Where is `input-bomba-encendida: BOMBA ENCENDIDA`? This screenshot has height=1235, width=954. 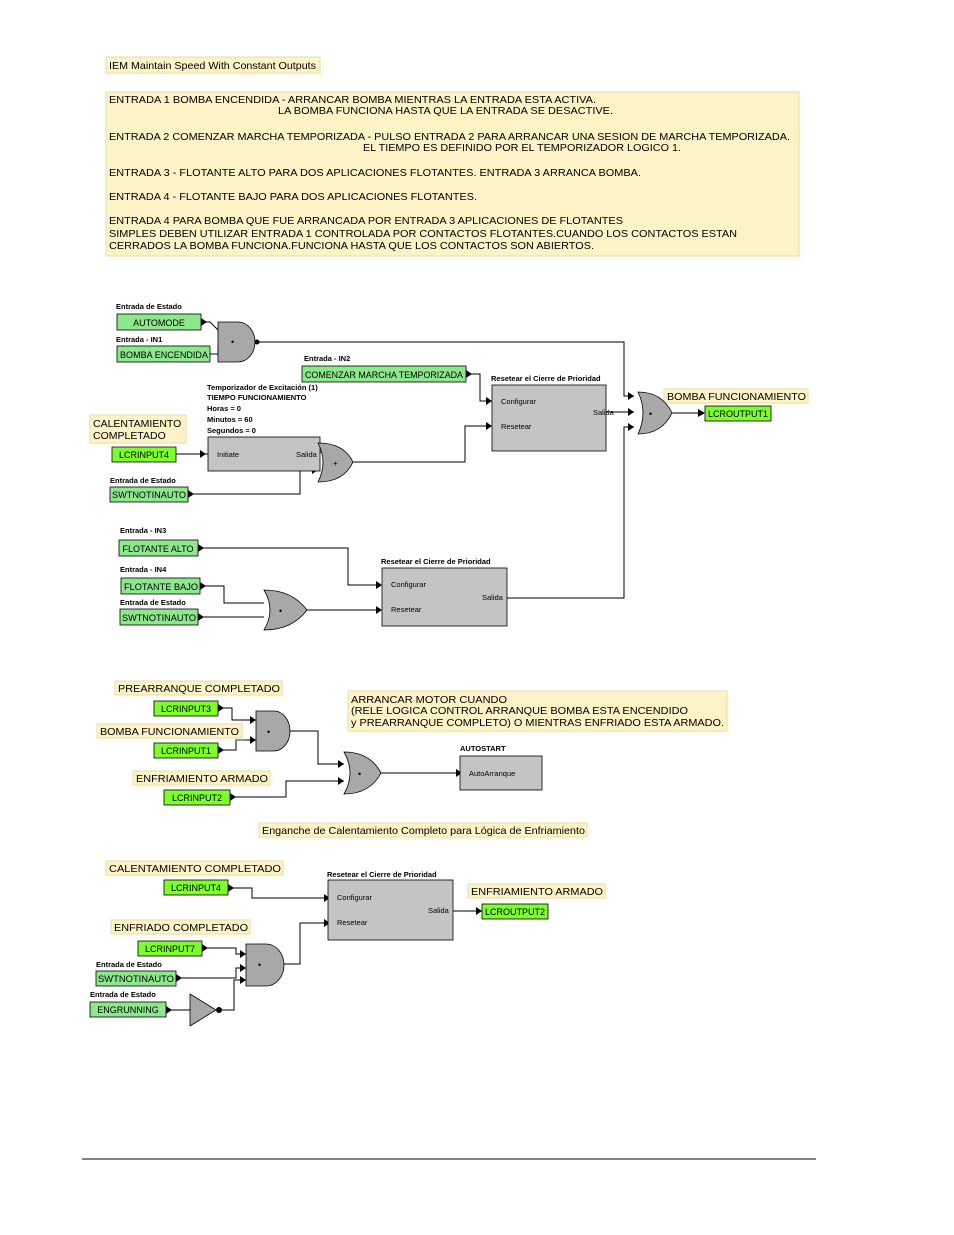
input-bomba-encendida: BOMBA ENCENDIDA is located at coordinates (163, 354).